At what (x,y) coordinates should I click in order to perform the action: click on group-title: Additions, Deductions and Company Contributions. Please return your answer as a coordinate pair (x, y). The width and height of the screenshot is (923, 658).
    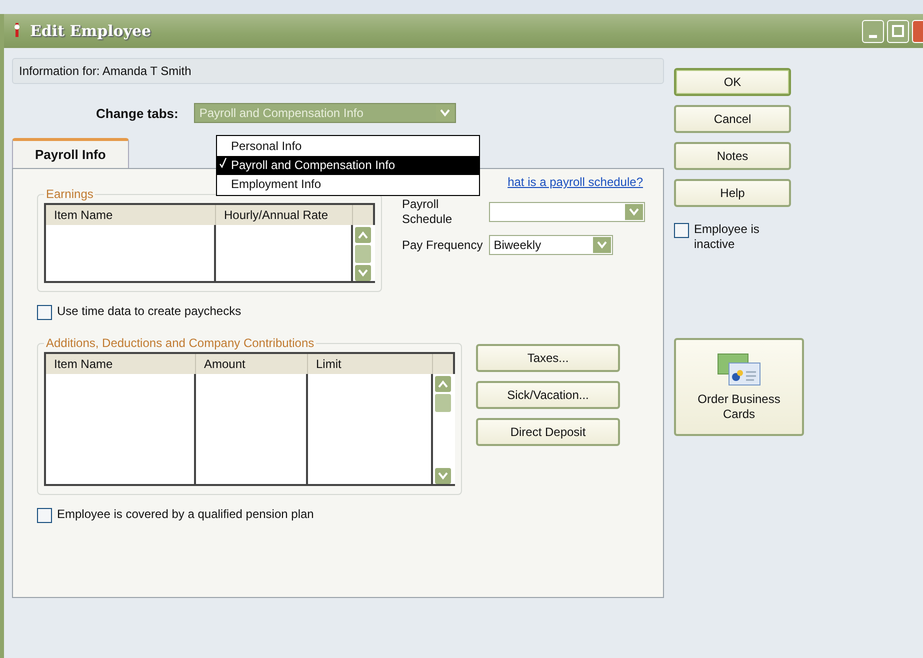
    Looking at the image, I should click on (180, 343).